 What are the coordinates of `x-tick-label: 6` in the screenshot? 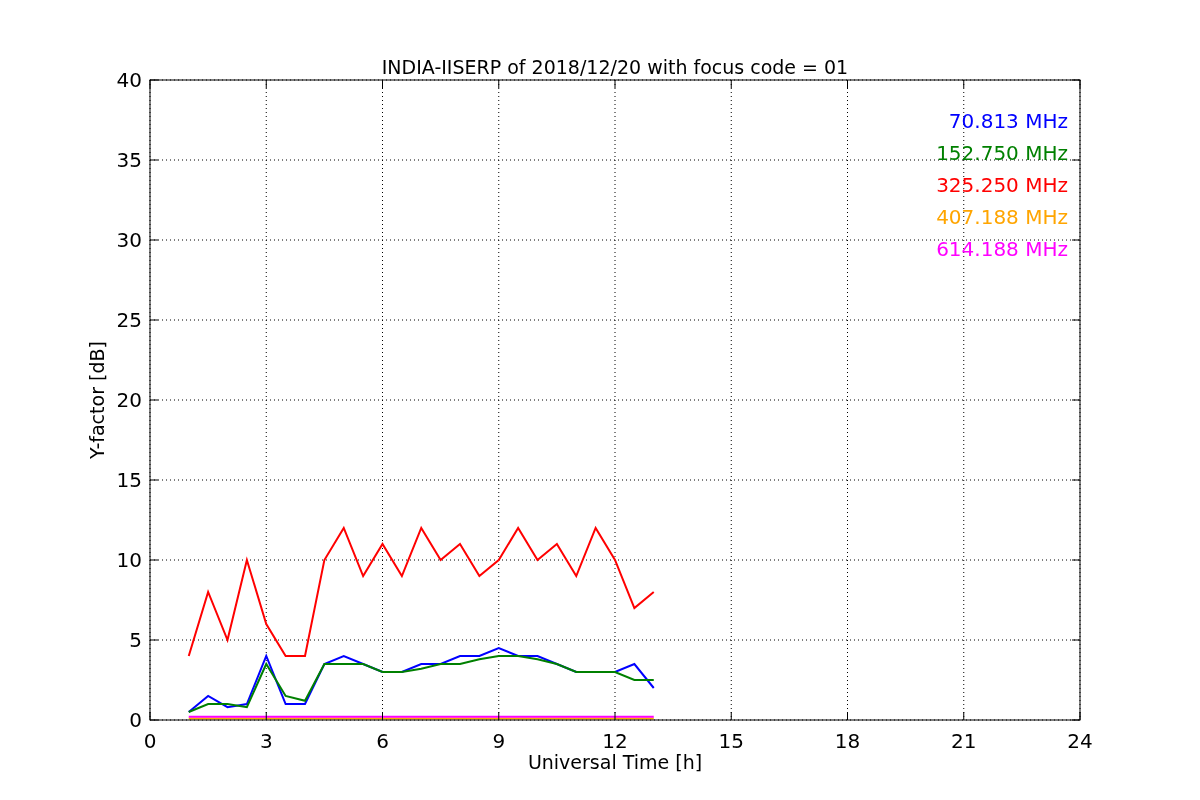 It's located at (382, 741).